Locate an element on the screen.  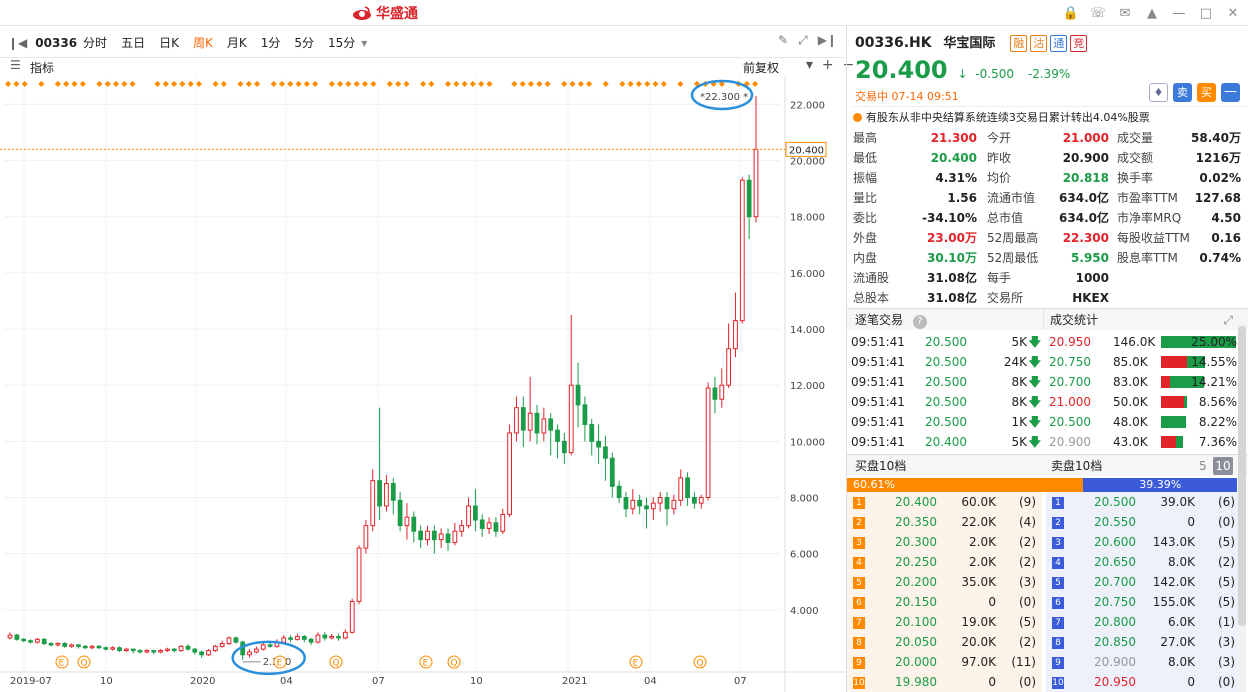
indicator-button: 指标 is located at coordinates (42, 67).